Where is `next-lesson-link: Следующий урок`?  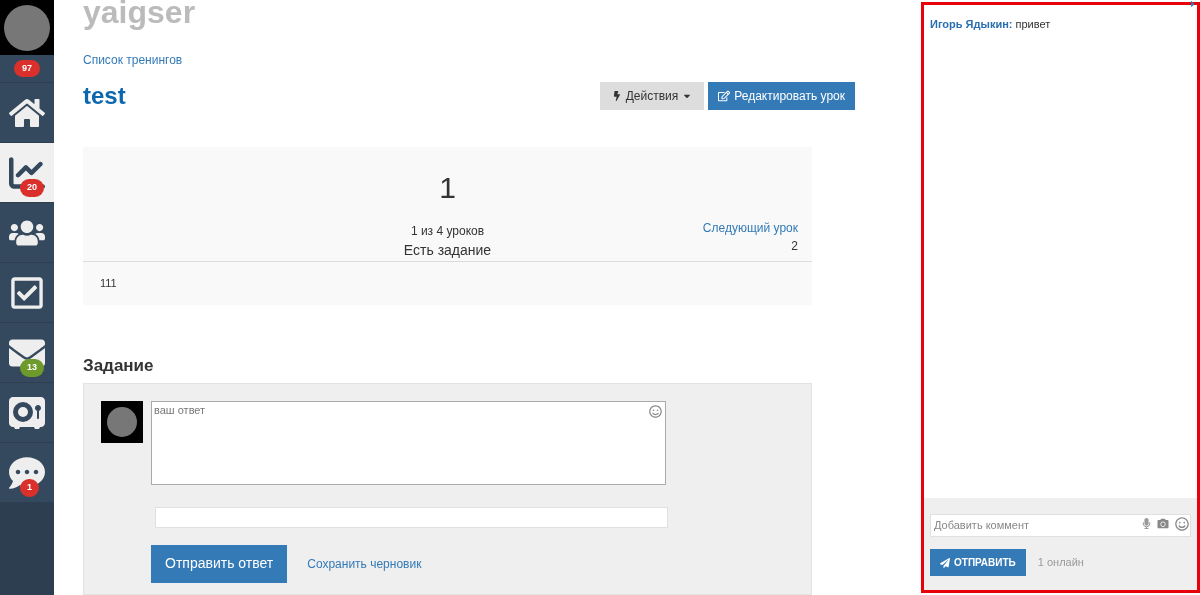 next-lesson-link: Следующий урок is located at coordinates (750, 228).